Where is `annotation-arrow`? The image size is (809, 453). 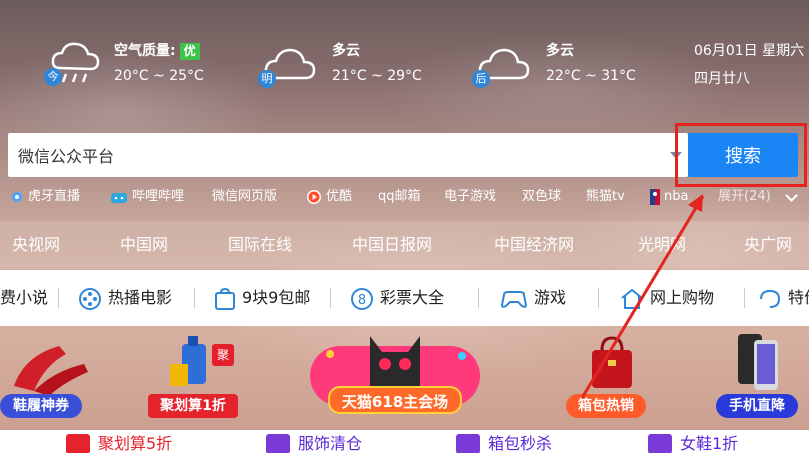 annotation-arrow is located at coordinates (642, 296).